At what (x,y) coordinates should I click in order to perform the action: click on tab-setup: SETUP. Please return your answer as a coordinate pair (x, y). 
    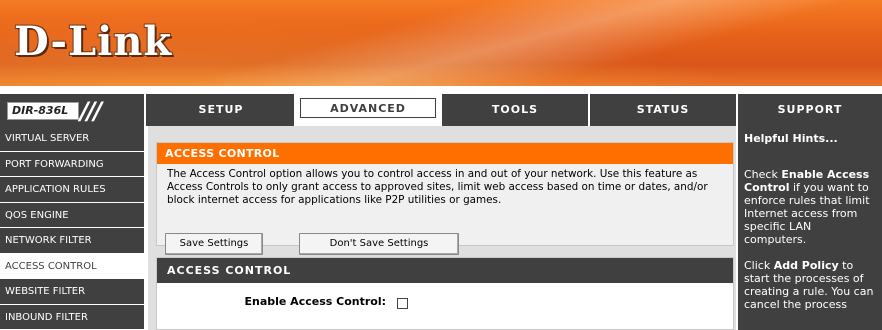
    Looking at the image, I should click on (222, 110).